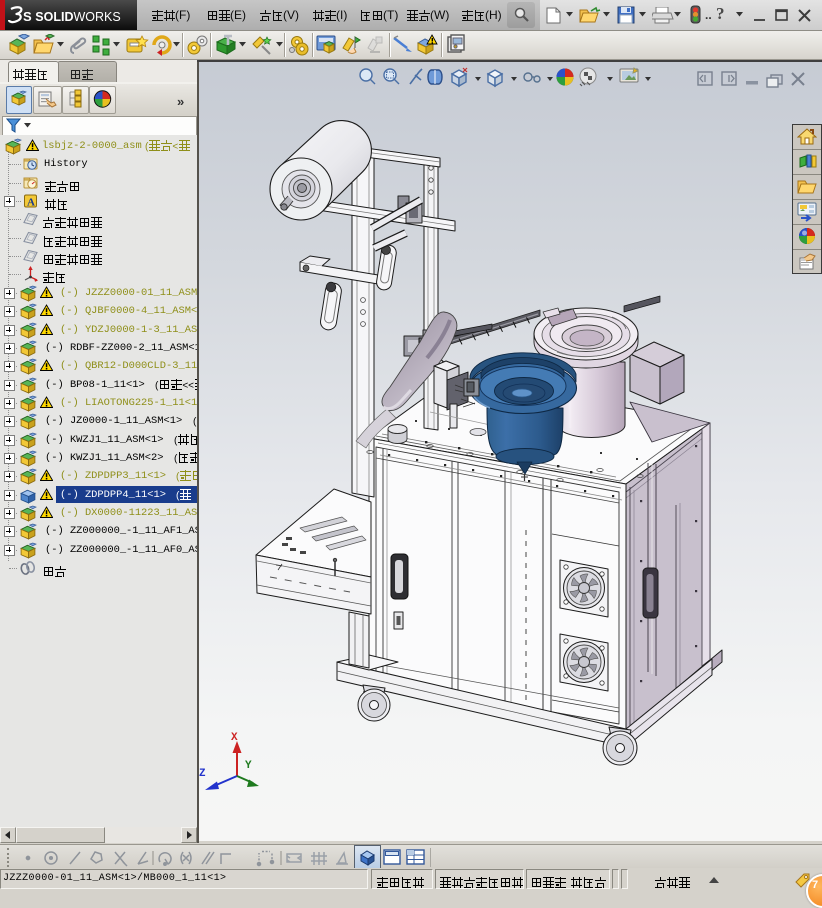 This screenshot has width=822, height=908. What do you see at coordinates (248, 766) in the screenshot?
I see `svg-text: Y` at bounding box center [248, 766].